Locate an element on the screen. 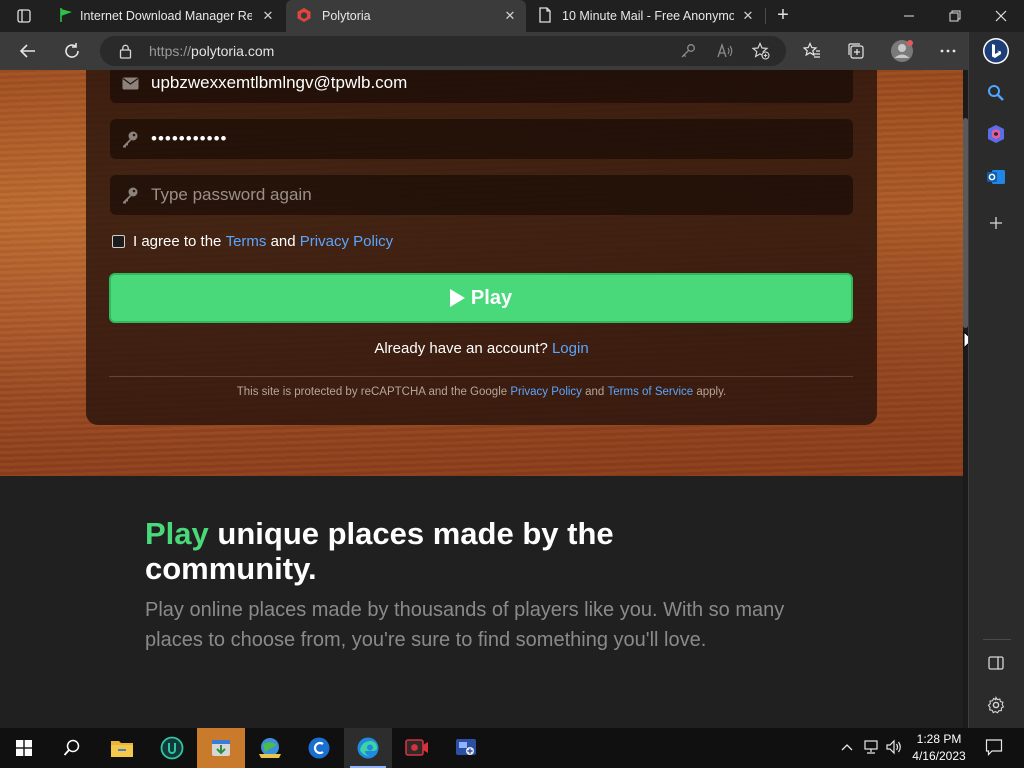  uplay-icon is located at coordinates (172, 748).